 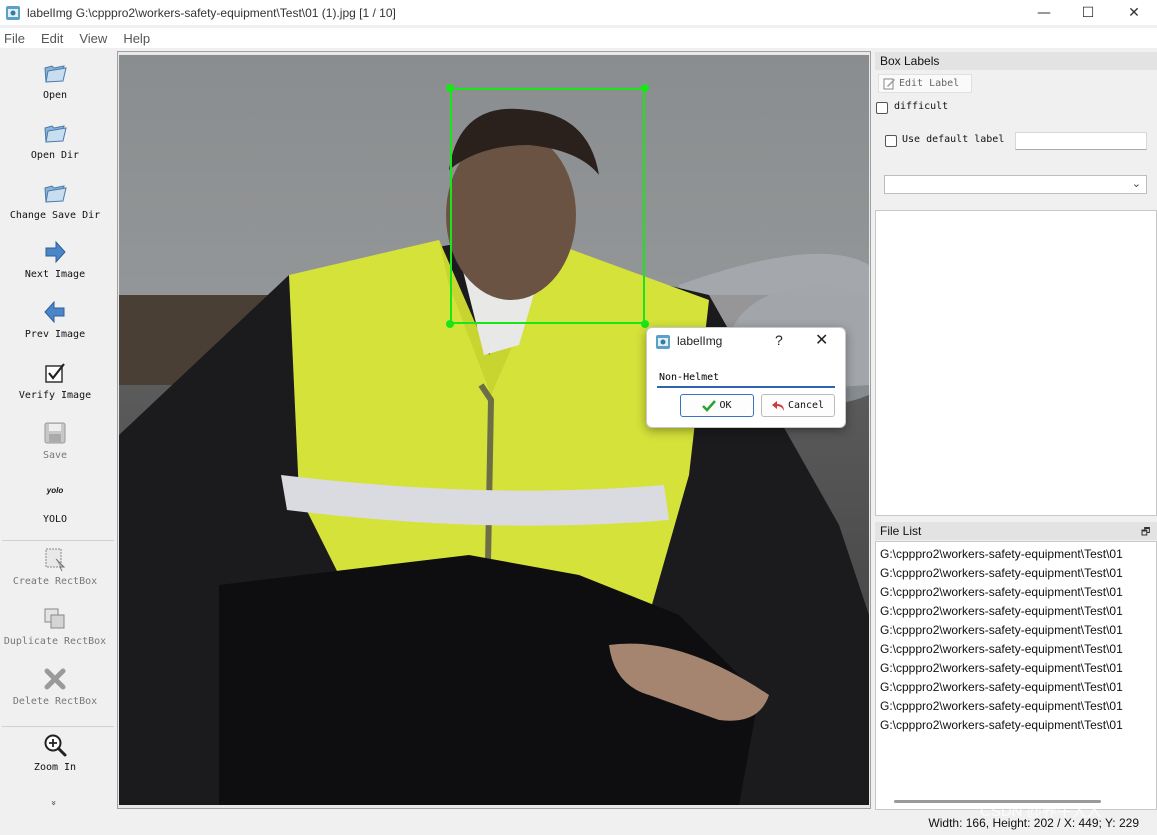 I want to click on ok-button: OK, so click(x=717, y=405).